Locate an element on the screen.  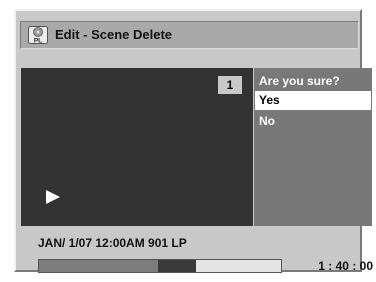
no-option: No is located at coordinates (267, 121).